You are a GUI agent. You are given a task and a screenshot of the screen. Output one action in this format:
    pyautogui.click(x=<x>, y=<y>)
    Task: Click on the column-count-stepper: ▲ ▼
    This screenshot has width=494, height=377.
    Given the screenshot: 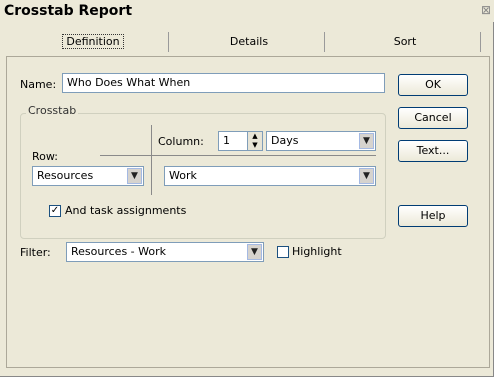 What is the action you would take?
    pyautogui.click(x=255, y=141)
    